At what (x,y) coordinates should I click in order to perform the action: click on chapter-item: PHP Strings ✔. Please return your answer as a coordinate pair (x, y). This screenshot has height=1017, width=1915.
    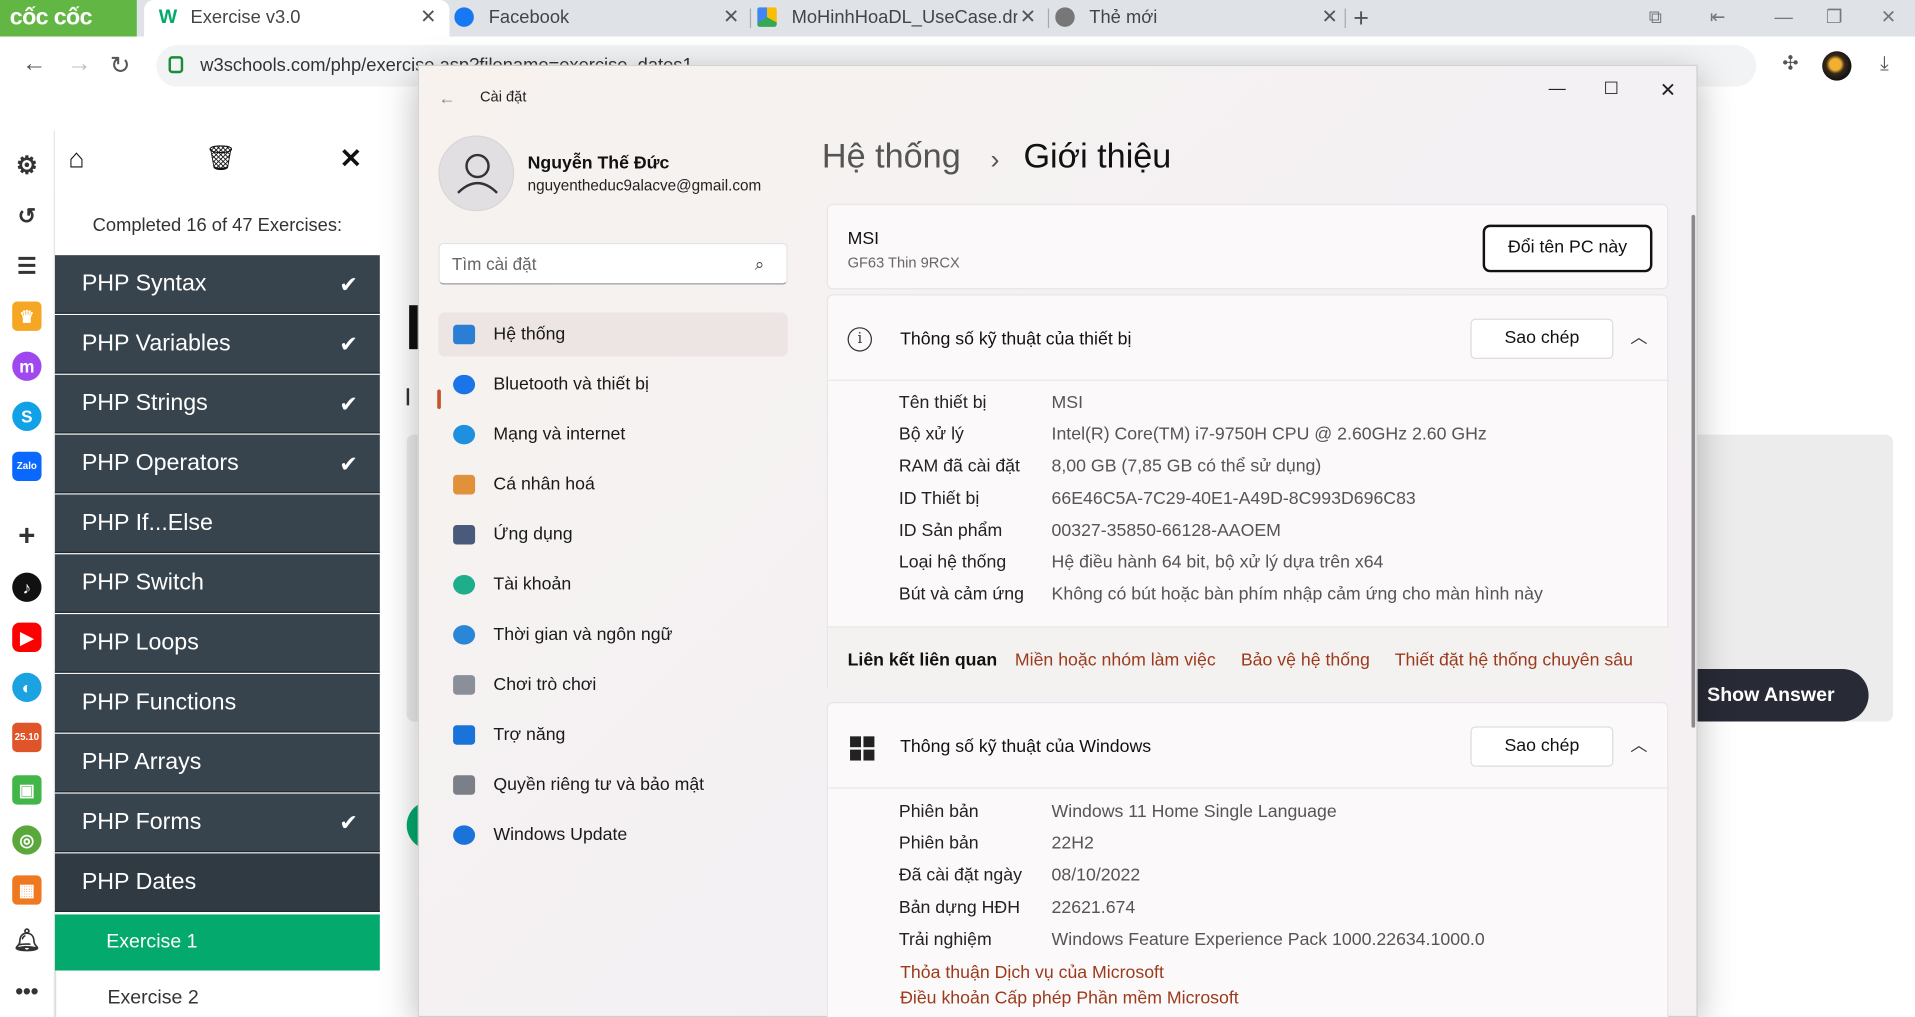
    Looking at the image, I should click on (217, 404).